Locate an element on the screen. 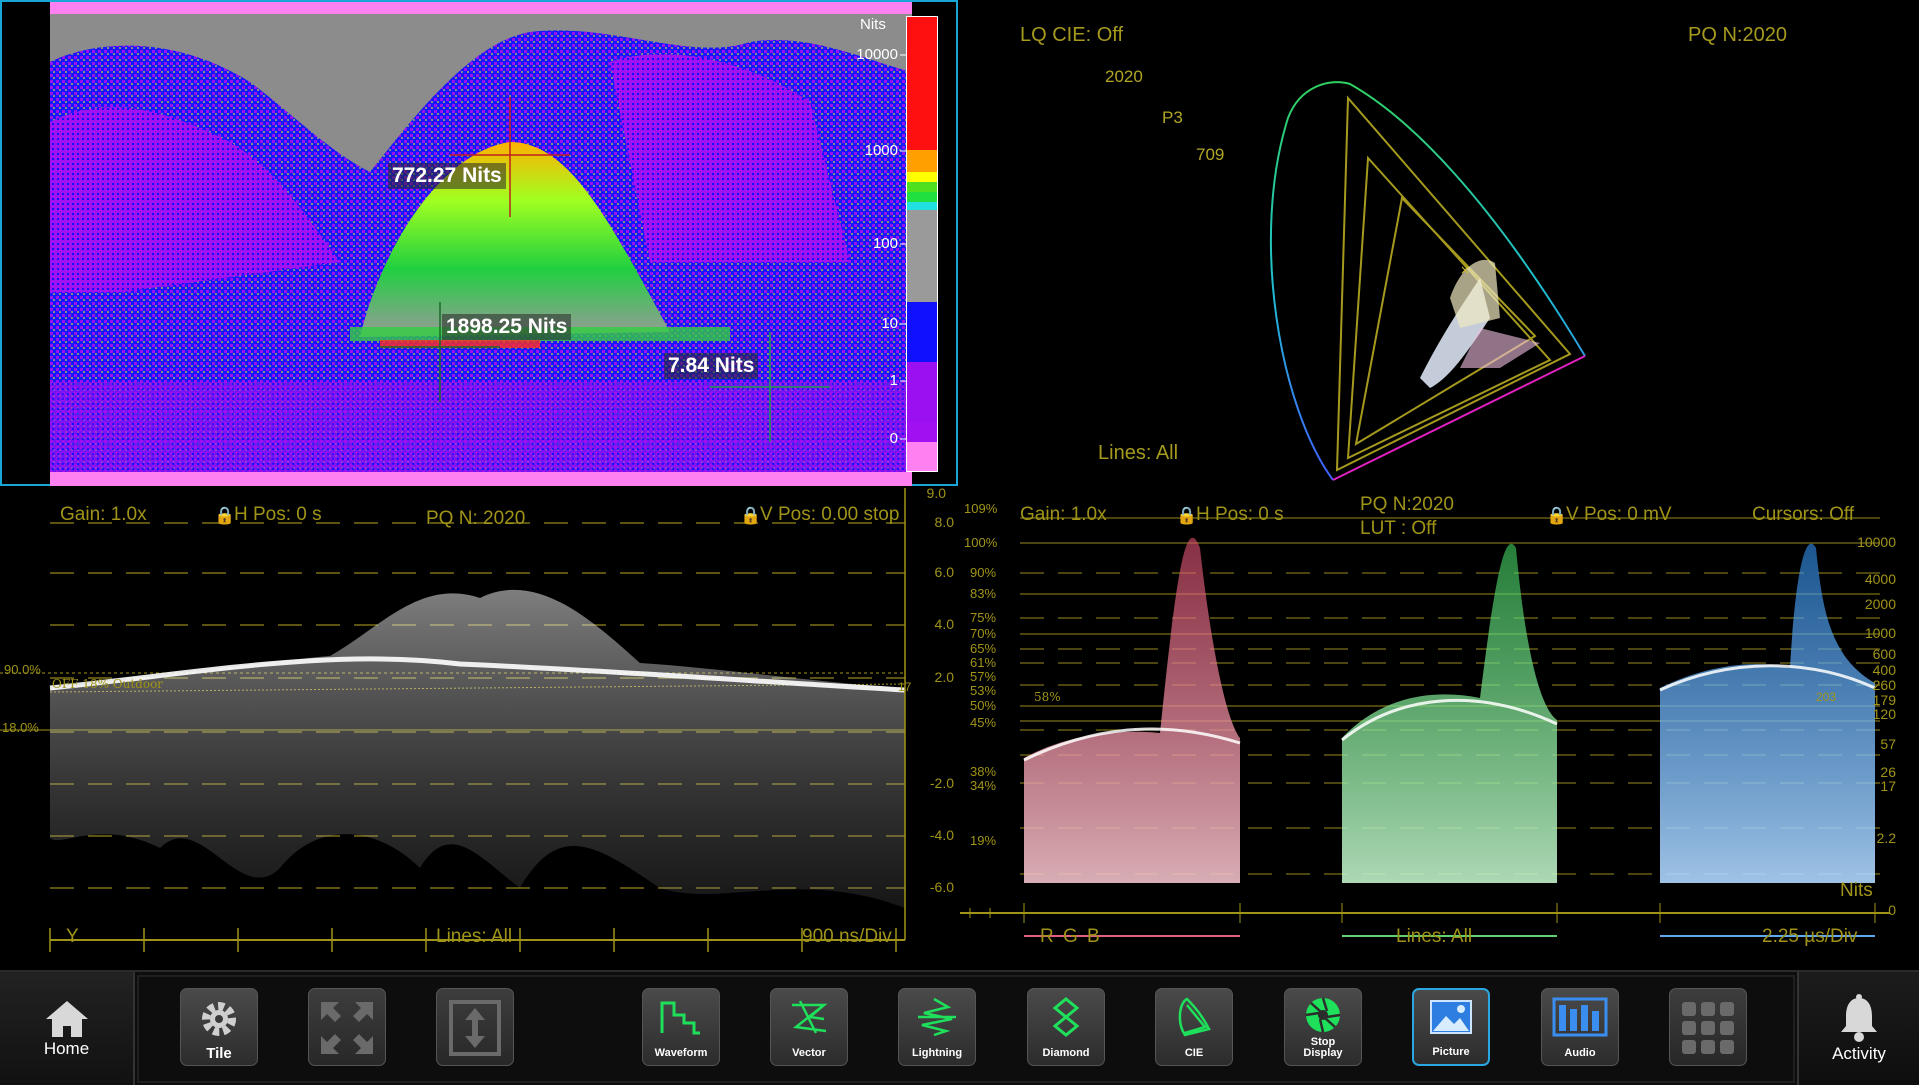  picture-icon is located at coordinates (1451, 1017).